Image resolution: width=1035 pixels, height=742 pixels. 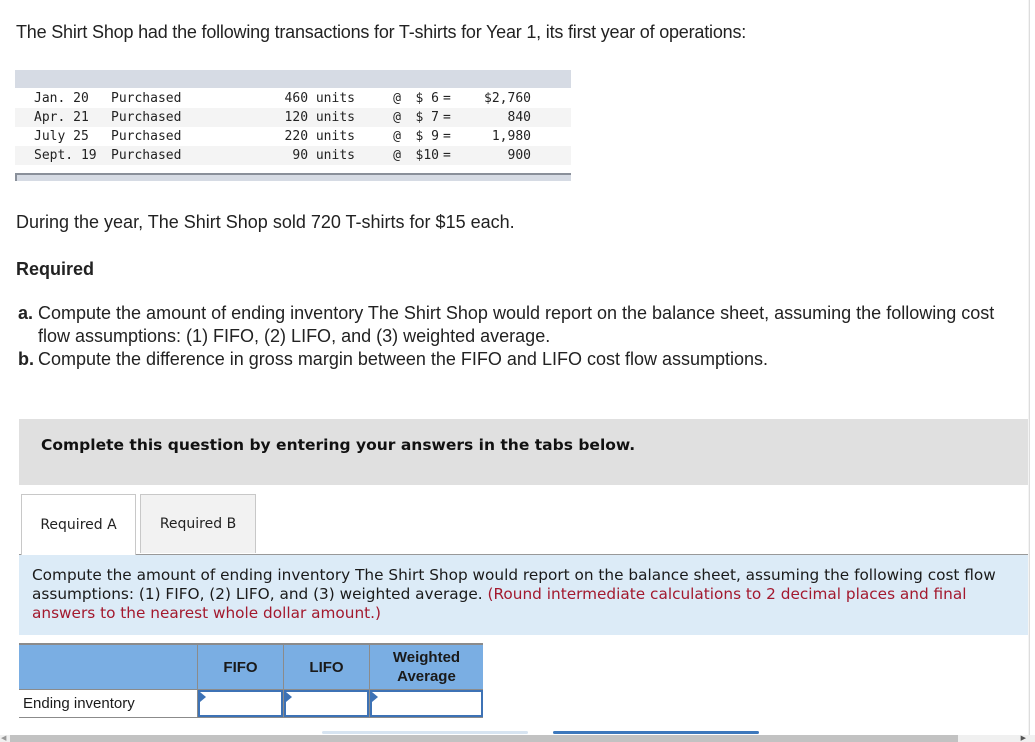 I want to click on fifo-ending-inventory-input, so click(x=240, y=703).